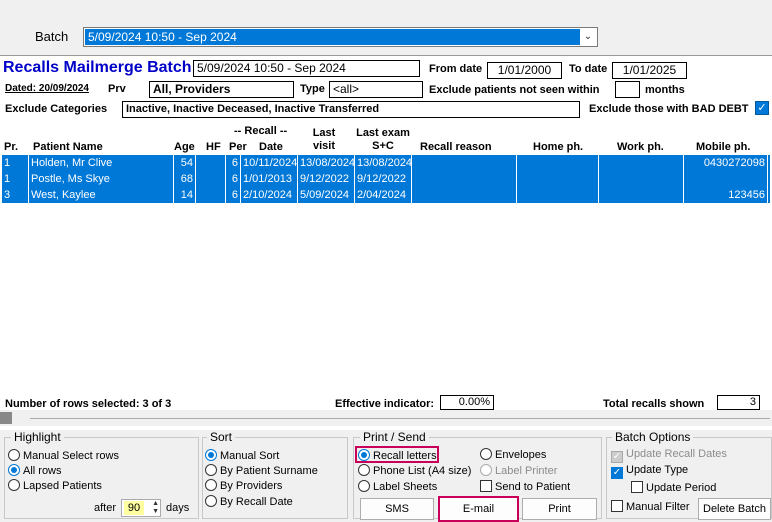  I want to click on months-label: months, so click(665, 90).